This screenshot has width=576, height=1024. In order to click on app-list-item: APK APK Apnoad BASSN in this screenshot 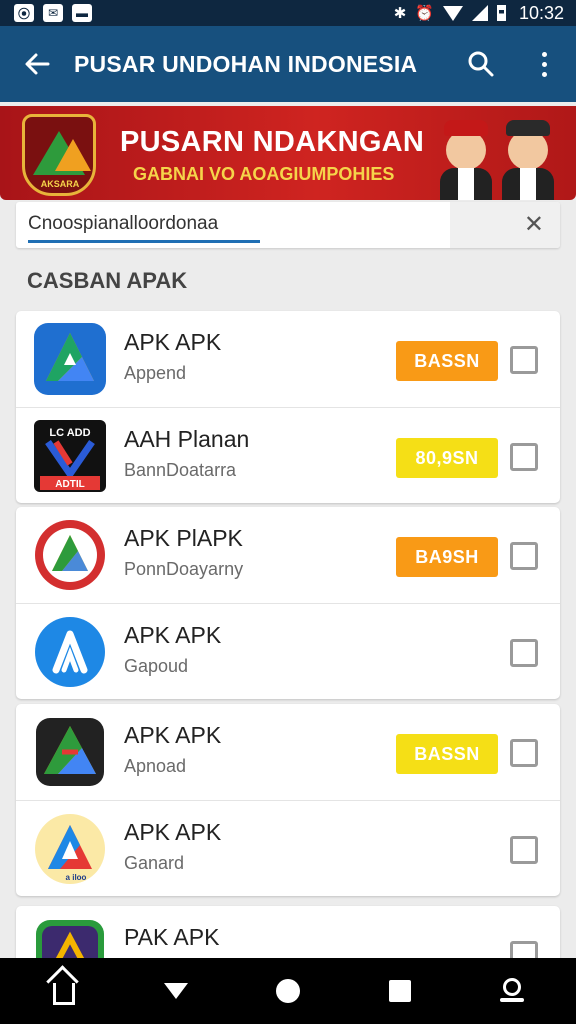, I will do `click(288, 752)`.